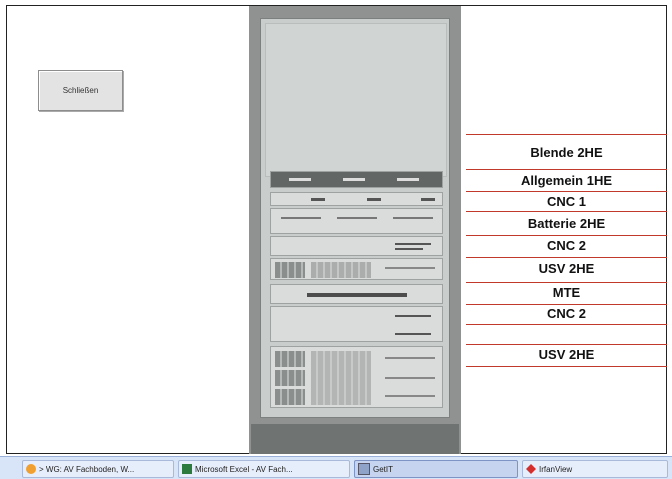  I want to click on rack-label-allgemein: Allgemein 1HE, so click(566, 180).